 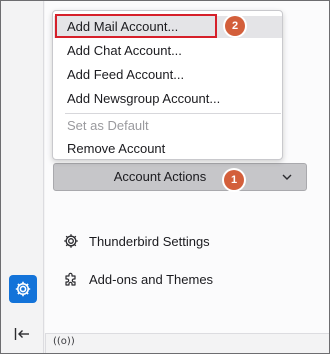 I want to click on puzzle-icon, so click(x=71, y=279).